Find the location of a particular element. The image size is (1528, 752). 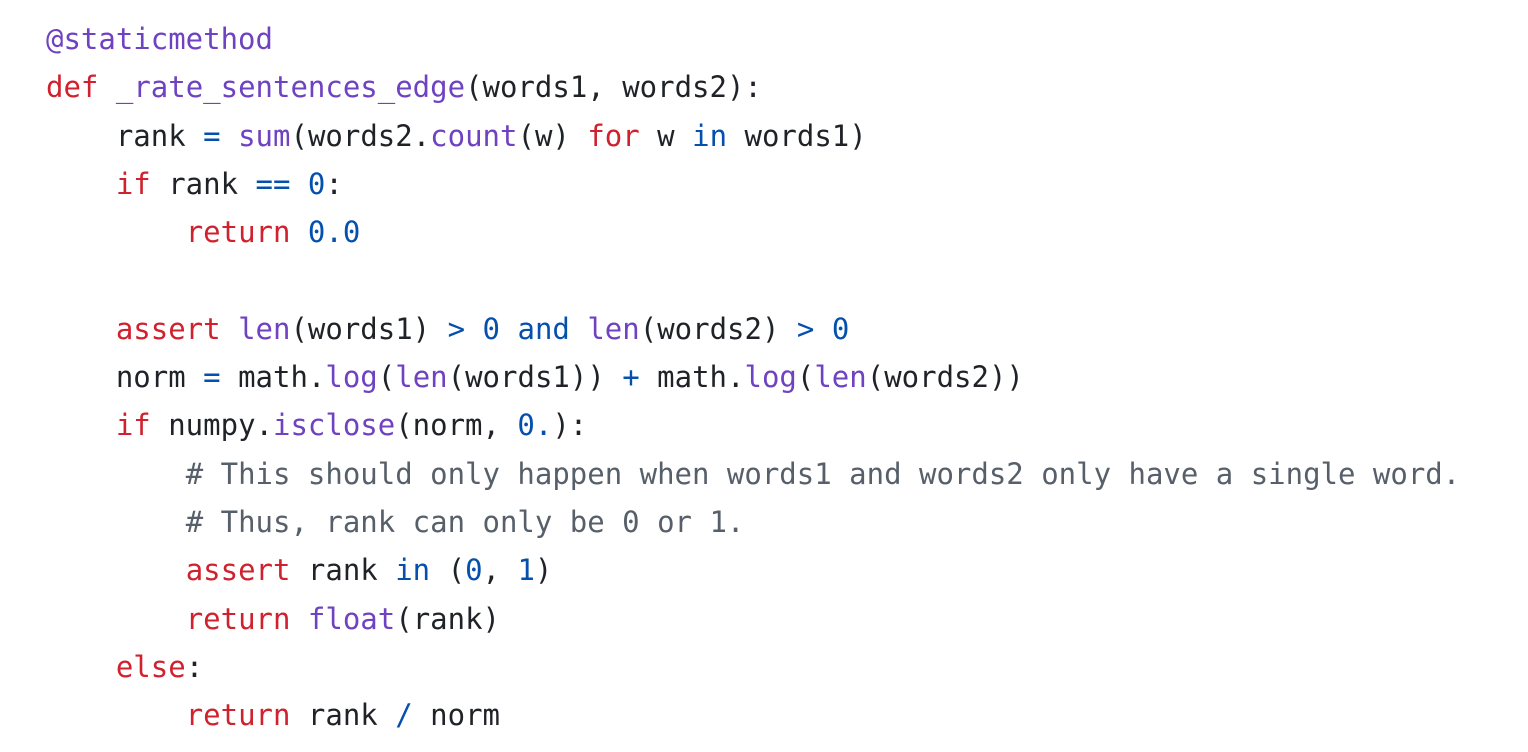

code-line: return 0.0 is located at coordinates (753, 232).